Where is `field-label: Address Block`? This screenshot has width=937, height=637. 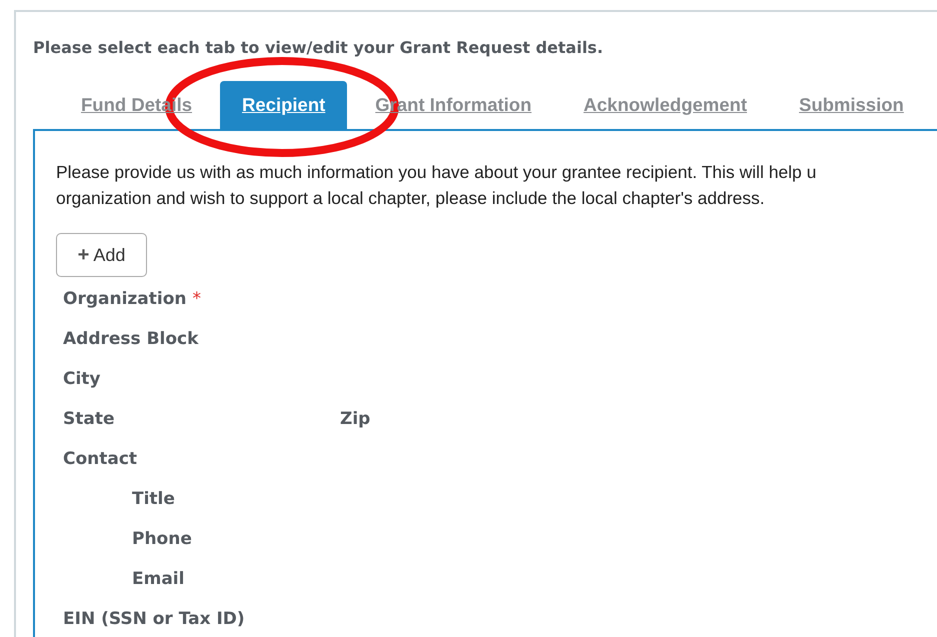
field-label: Address Block is located at coordinates (130, 339).